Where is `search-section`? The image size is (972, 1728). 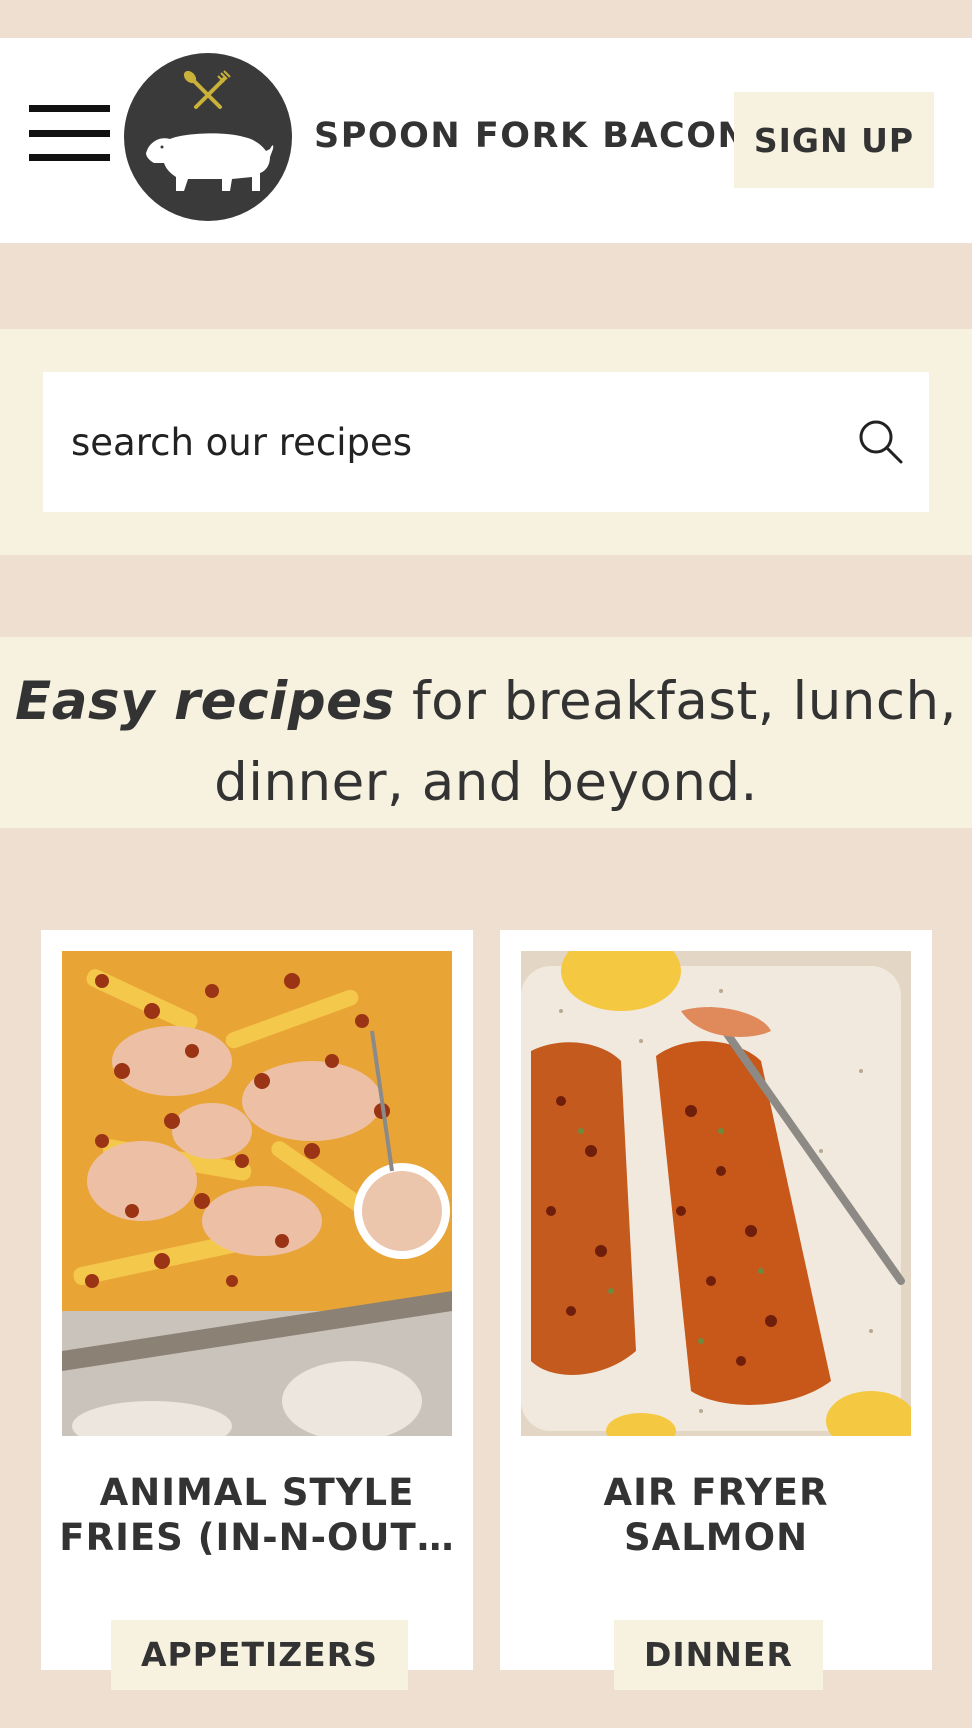 search-section is located at coordinates (486, 442).